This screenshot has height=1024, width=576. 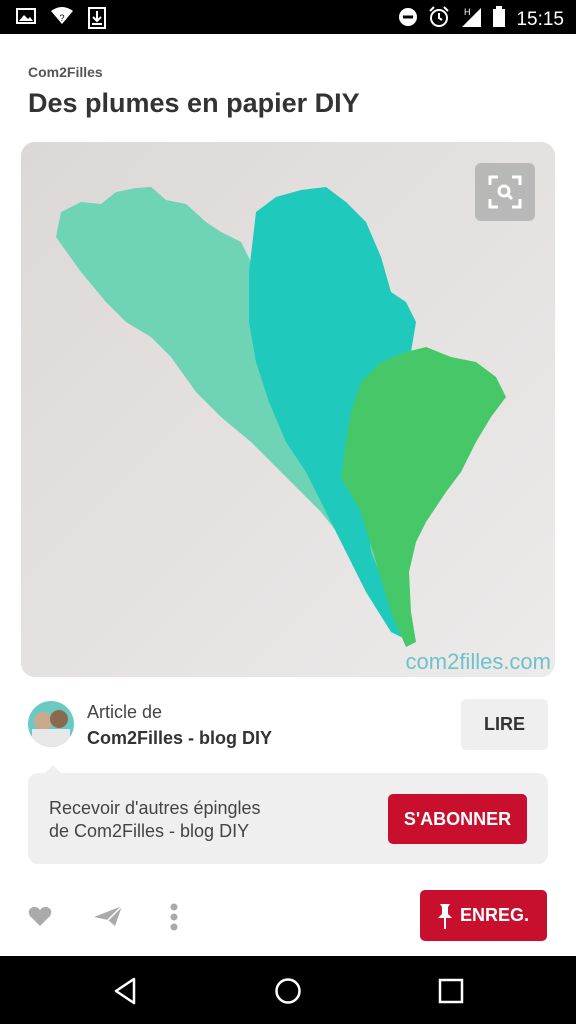 I want to click on visual-search-icon, so click(x=505, y=192).